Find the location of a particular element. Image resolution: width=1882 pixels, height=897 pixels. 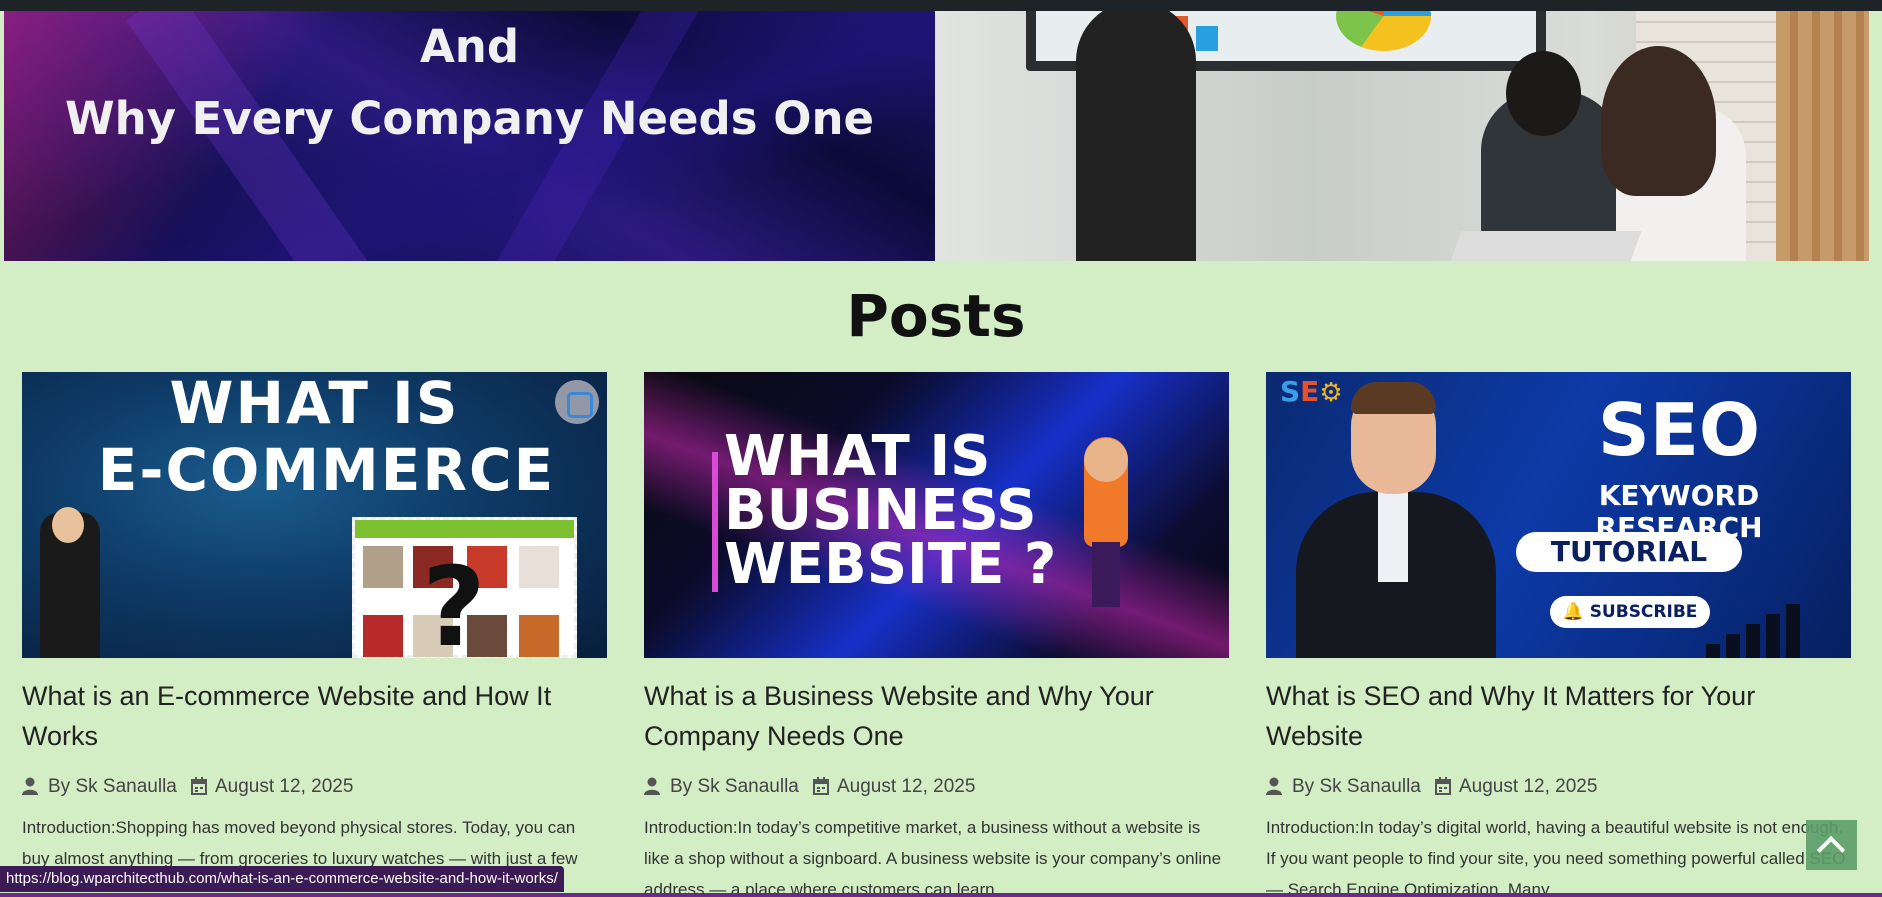

bottom-border is located at coordinates (941, 895).